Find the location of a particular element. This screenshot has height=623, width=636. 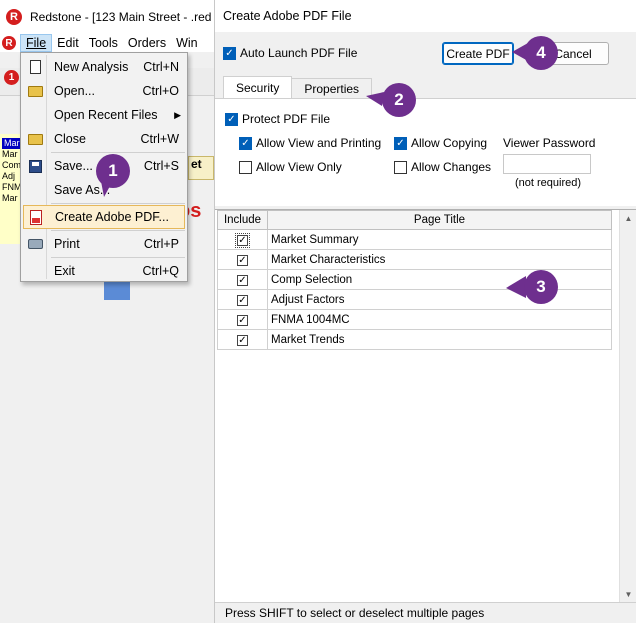

callout-4: 4 is located at coordinates (541, 53).